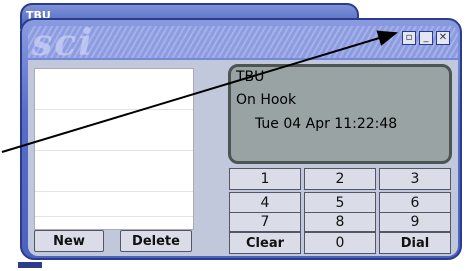 Image resolution: width=470 pixels, height=271 pixels. I want to click on key-6: 6, so click(415, 203).